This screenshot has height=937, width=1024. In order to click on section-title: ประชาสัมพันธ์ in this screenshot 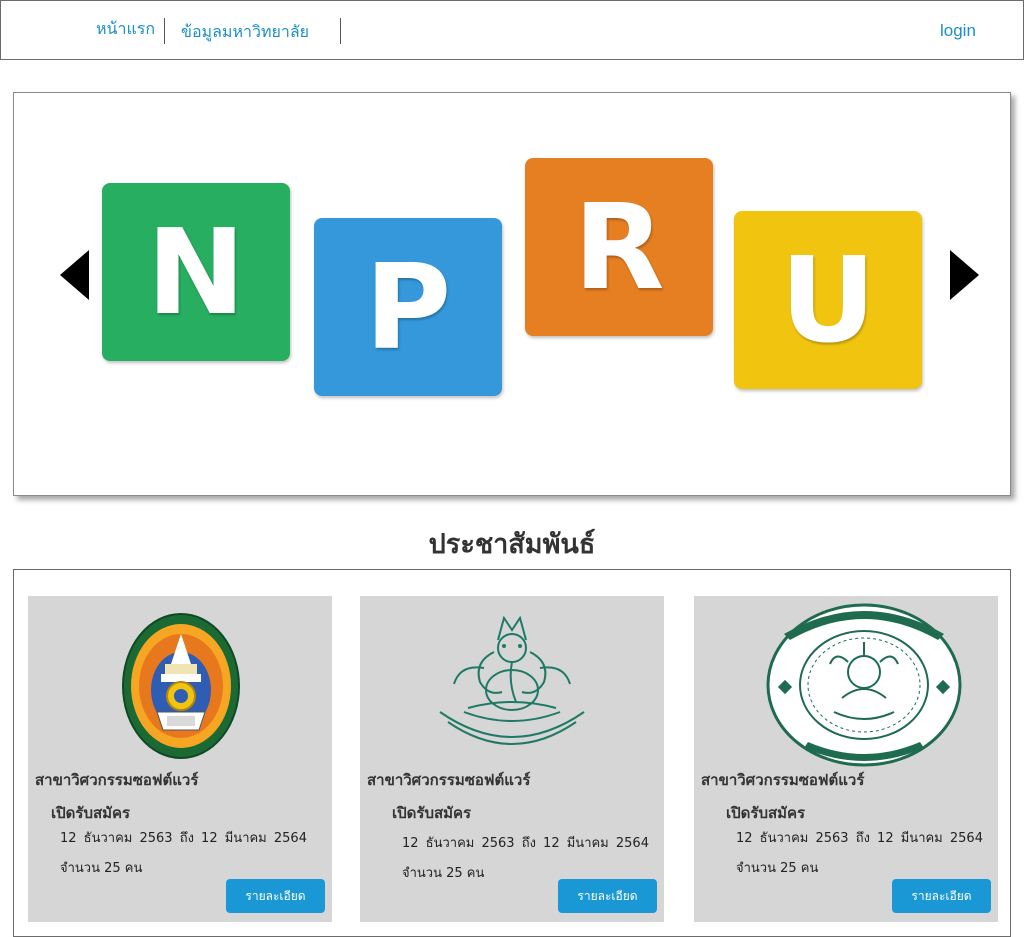, I will do `click(512, 544)`.